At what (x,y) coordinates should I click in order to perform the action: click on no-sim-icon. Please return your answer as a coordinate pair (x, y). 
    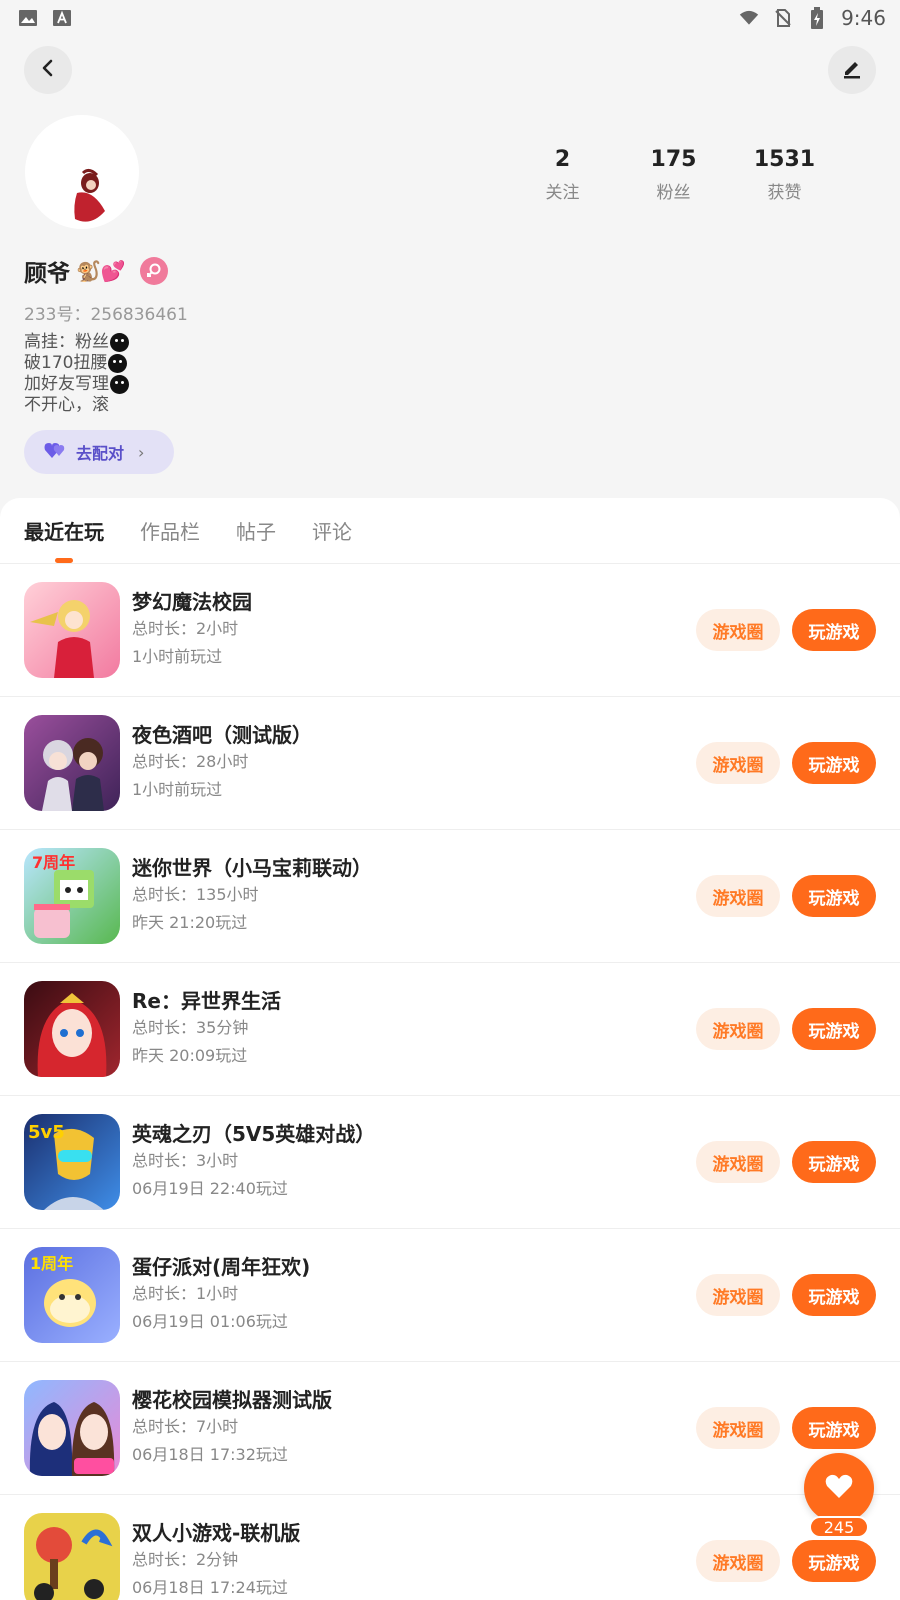
    Looking at the image, I should click on (783, 18).